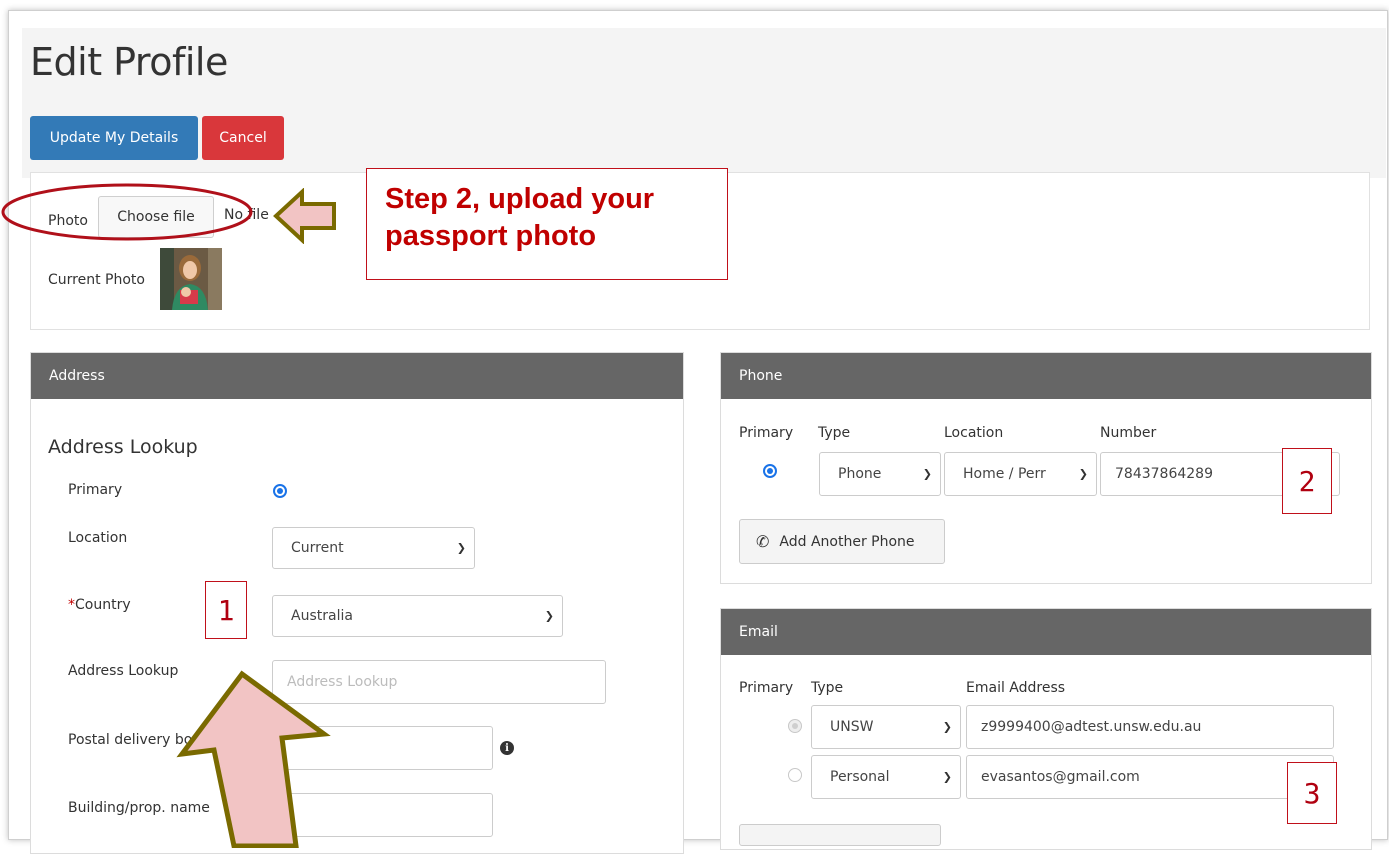  I want to click on info-icon: i, so click(507, 748).